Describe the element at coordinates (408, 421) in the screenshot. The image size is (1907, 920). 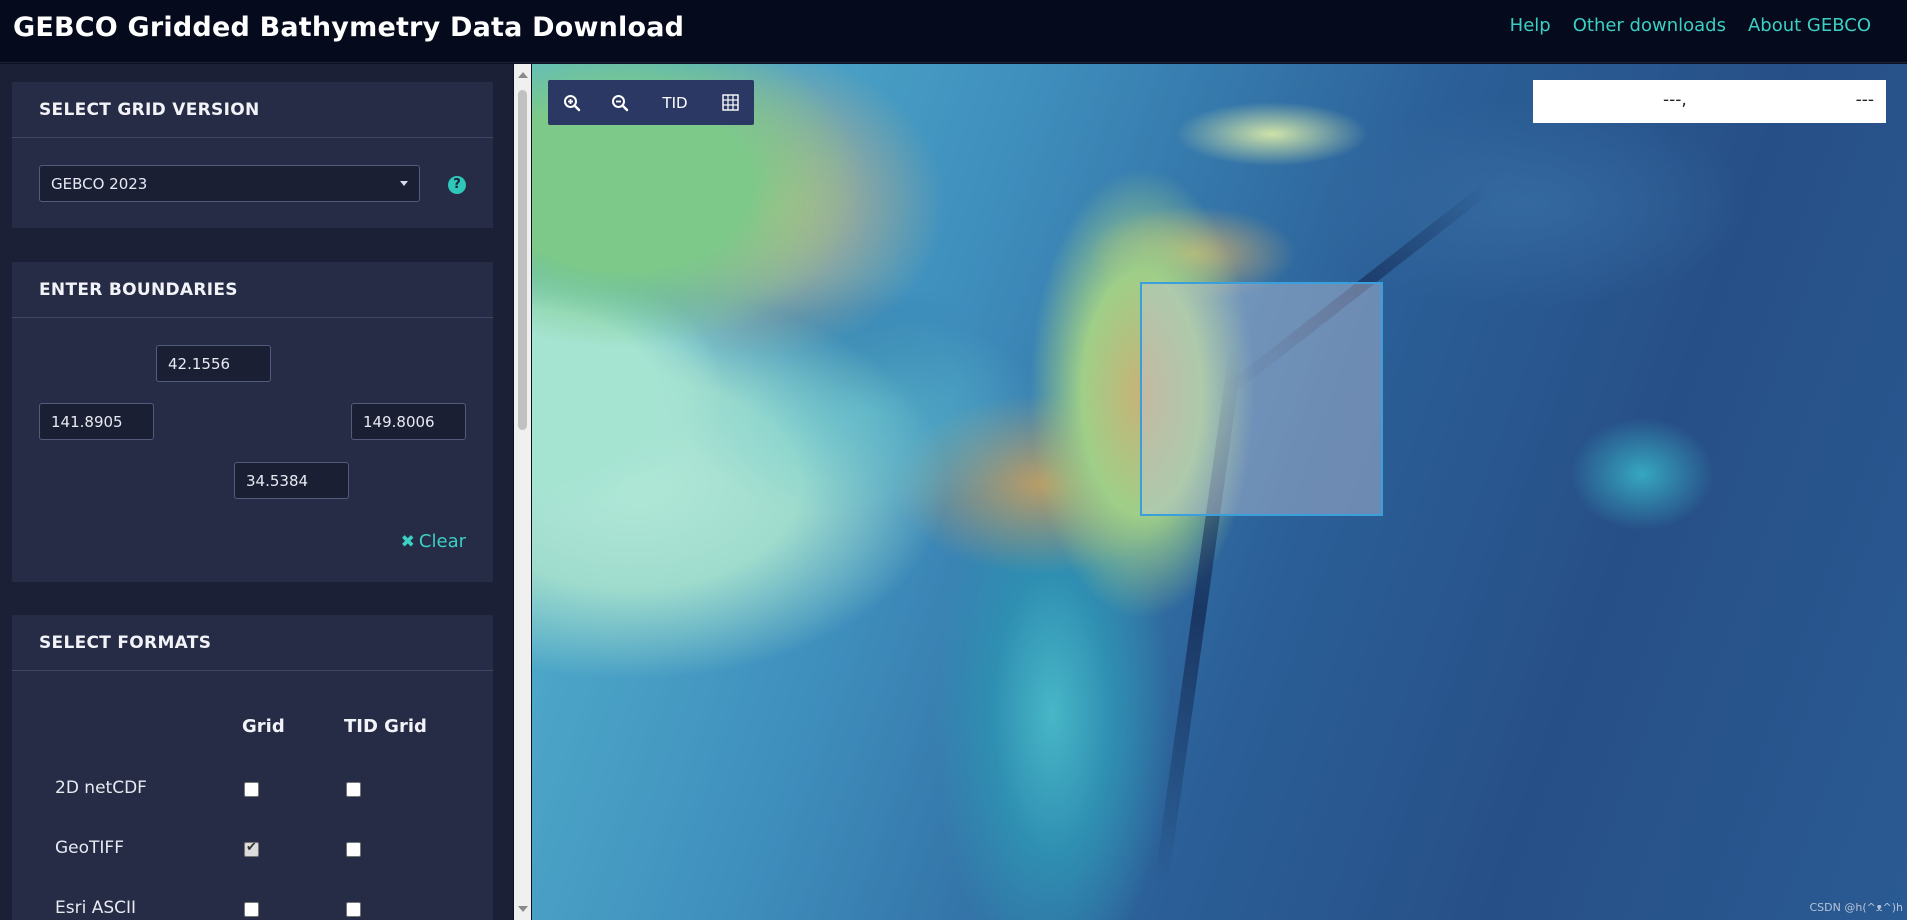
I see `east-input: 149.8006` at that location.